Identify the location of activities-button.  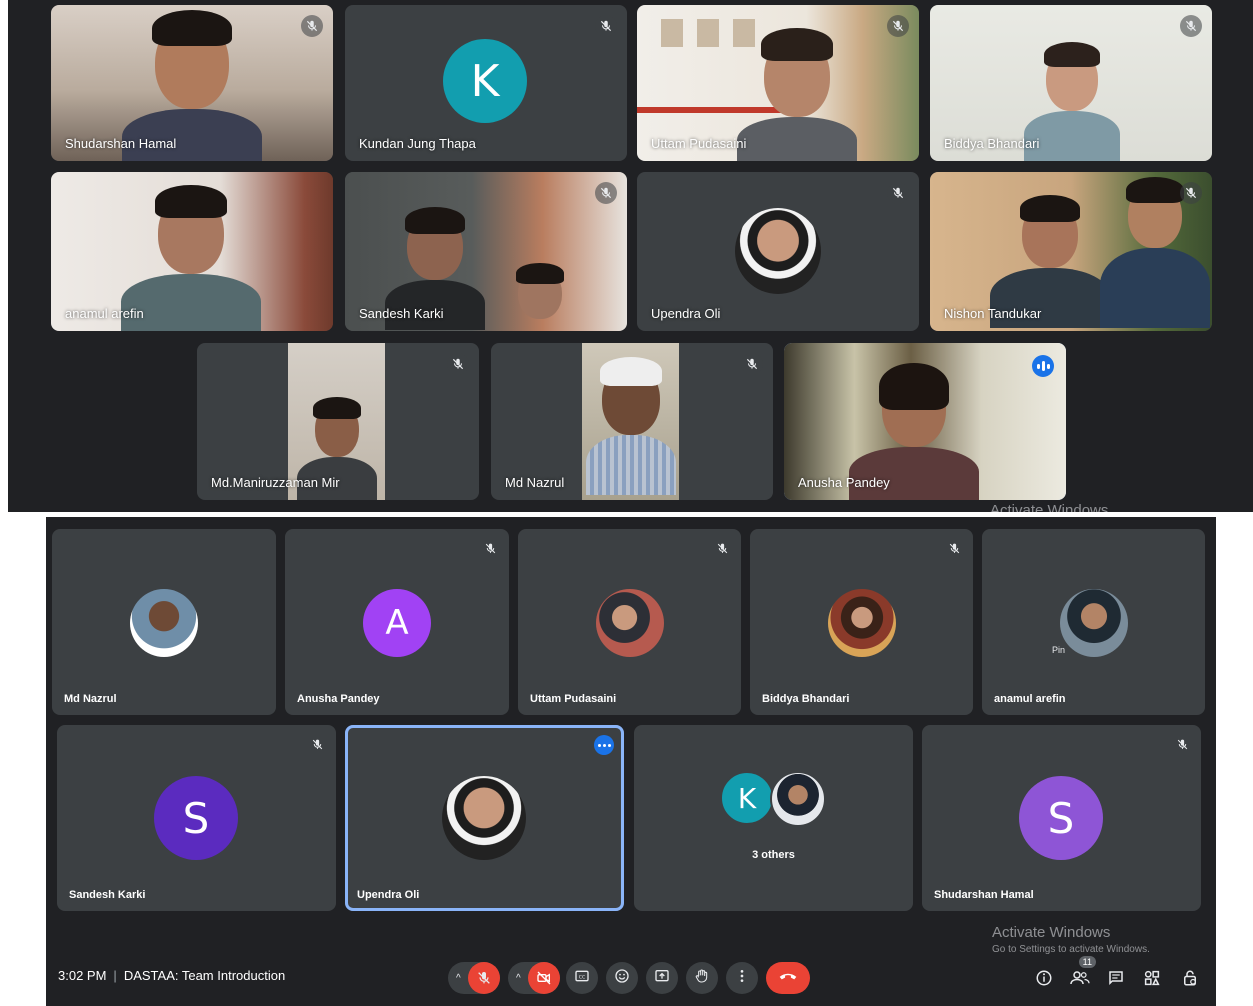
(1152, 978).